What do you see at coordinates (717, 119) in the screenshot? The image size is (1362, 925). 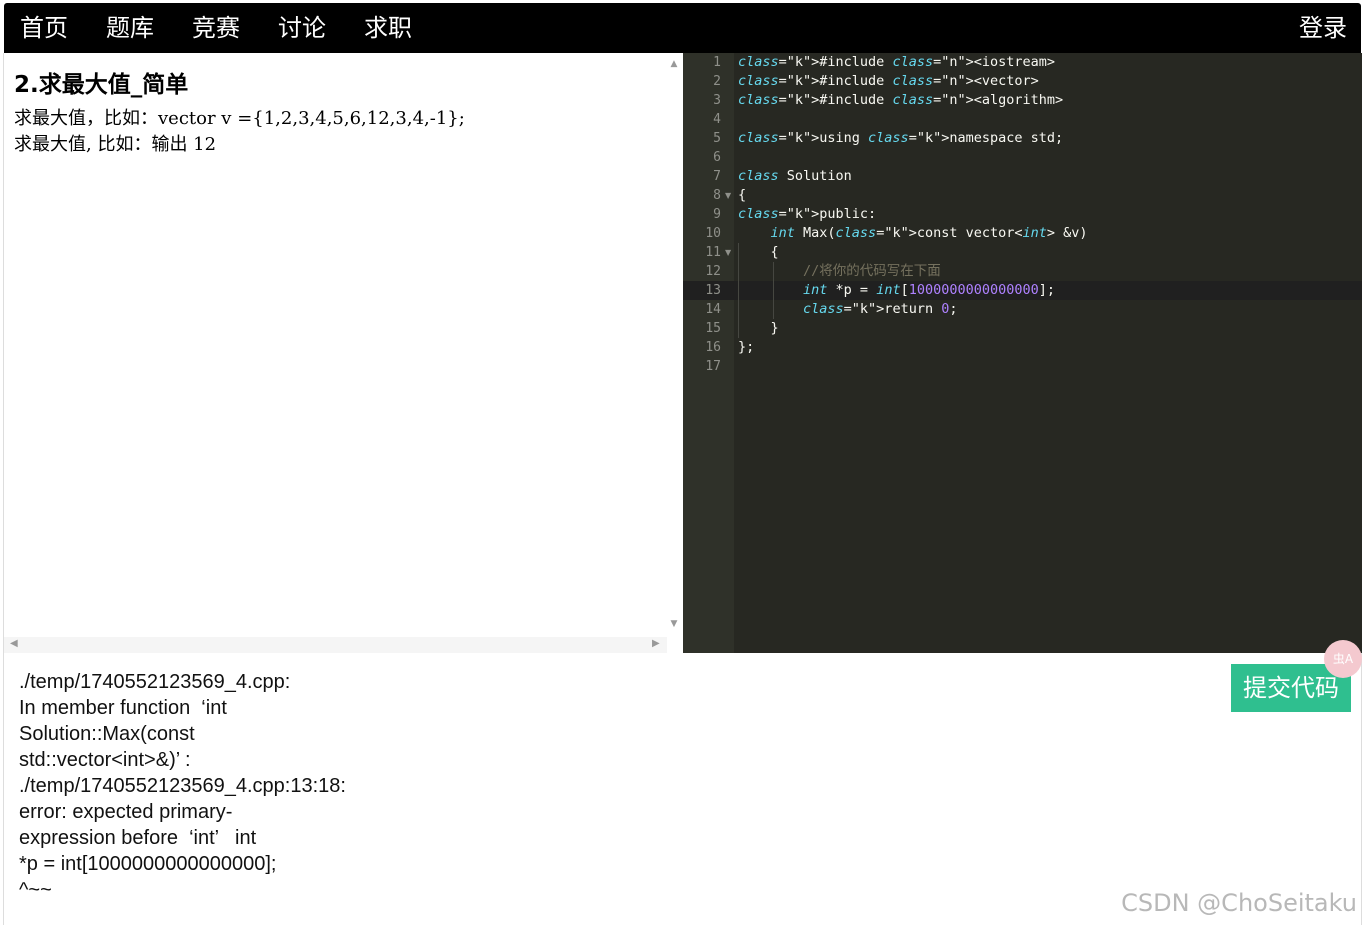 I see `line-number: 4` at bounding box center [717, 119].